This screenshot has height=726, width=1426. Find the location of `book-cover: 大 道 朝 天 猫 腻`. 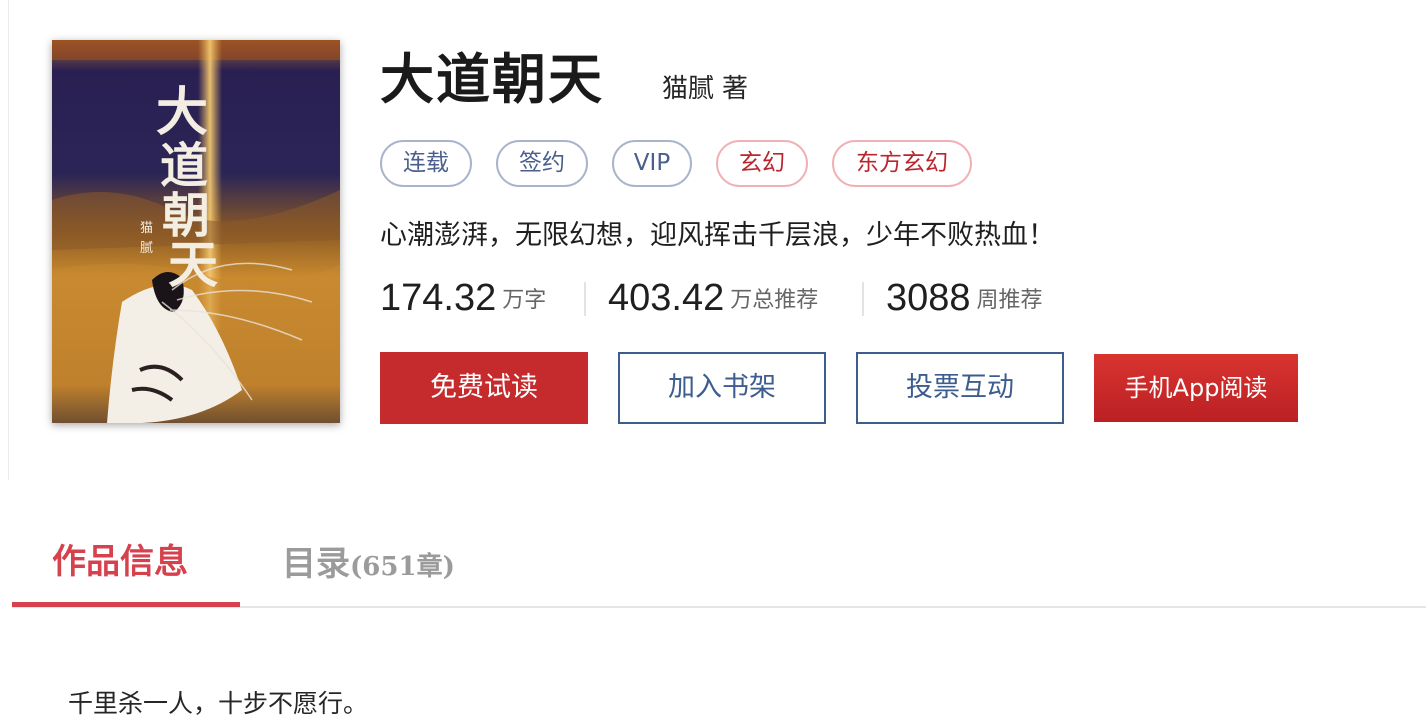

book-cover: 大 道 朝 天 猫 腻 is located at coordinates (196, 231).